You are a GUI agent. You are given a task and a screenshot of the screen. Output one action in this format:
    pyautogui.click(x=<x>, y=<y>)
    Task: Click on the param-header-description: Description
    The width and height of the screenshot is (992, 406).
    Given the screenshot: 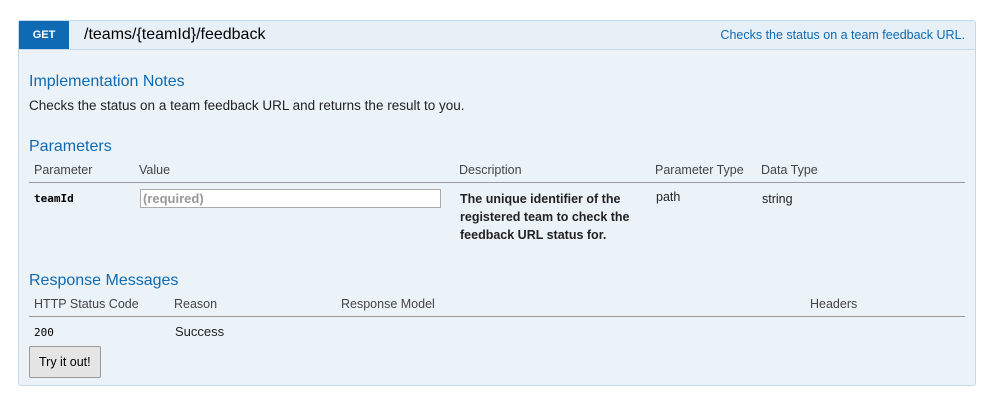 What is the action you would take?
    pyautogui.click(x=490, y=170)
    